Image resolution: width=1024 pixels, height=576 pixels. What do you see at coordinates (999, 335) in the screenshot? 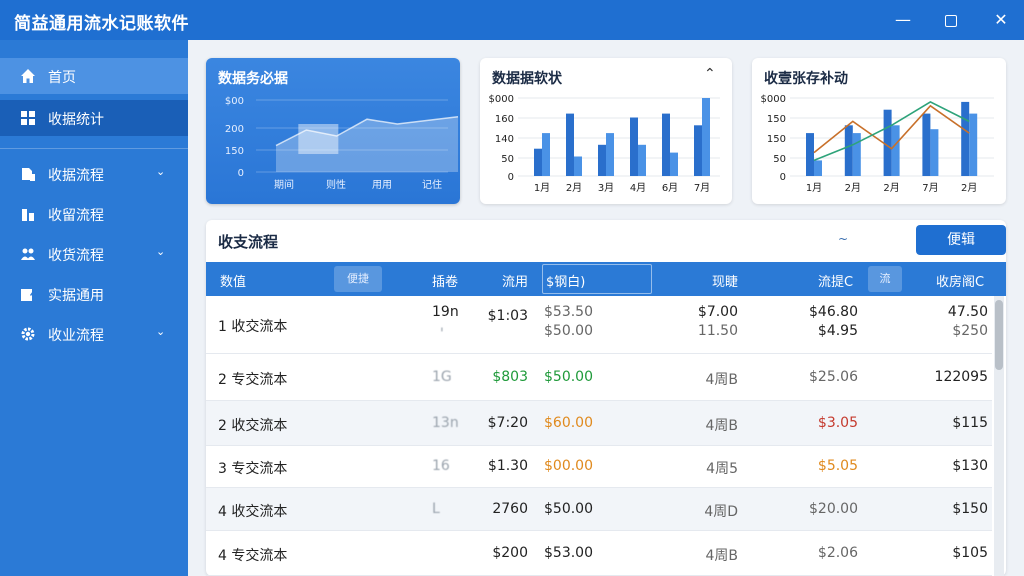
I see `scrollbar-thumb` at bounding box center [999, 335].